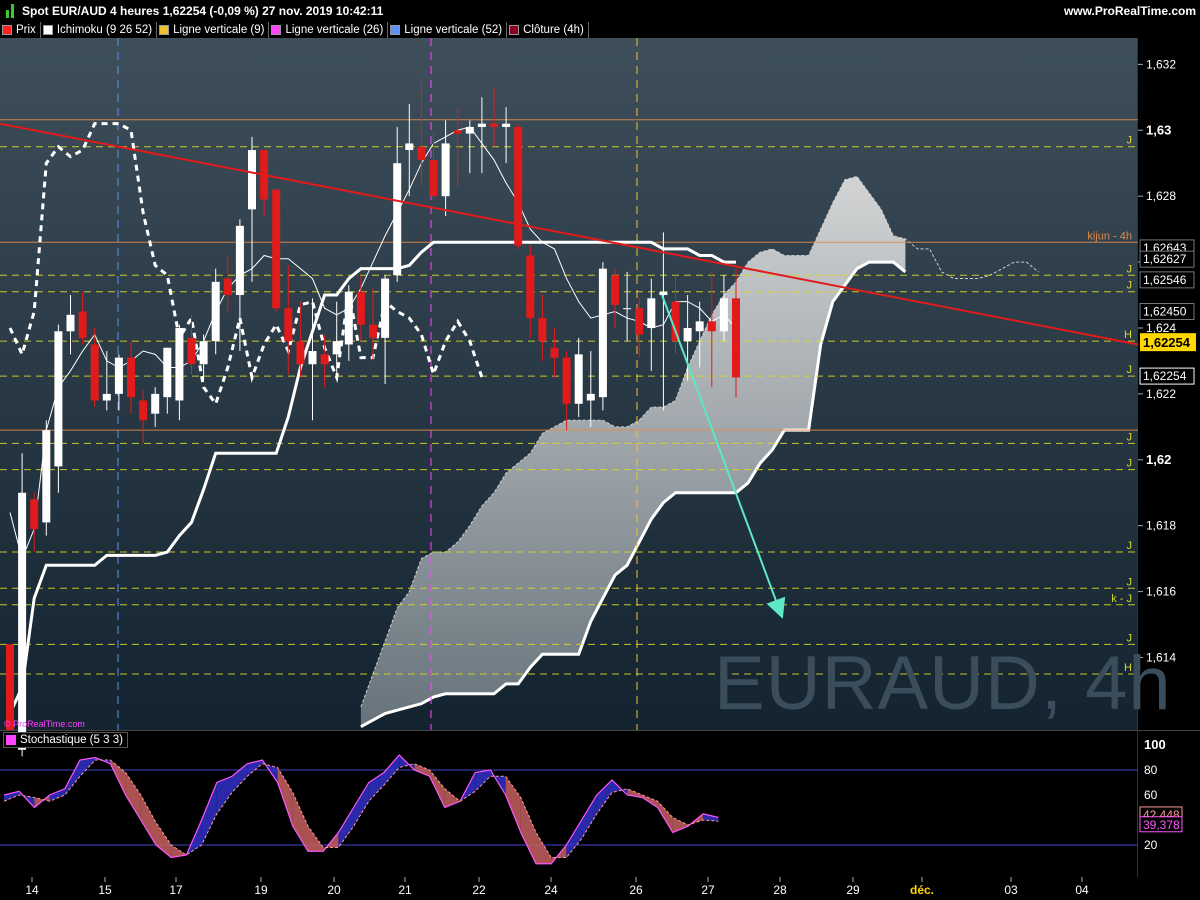  Describe the element at coordinates (1165, 376) in the screenshot. I see `price-label: 1,62254` at that location.